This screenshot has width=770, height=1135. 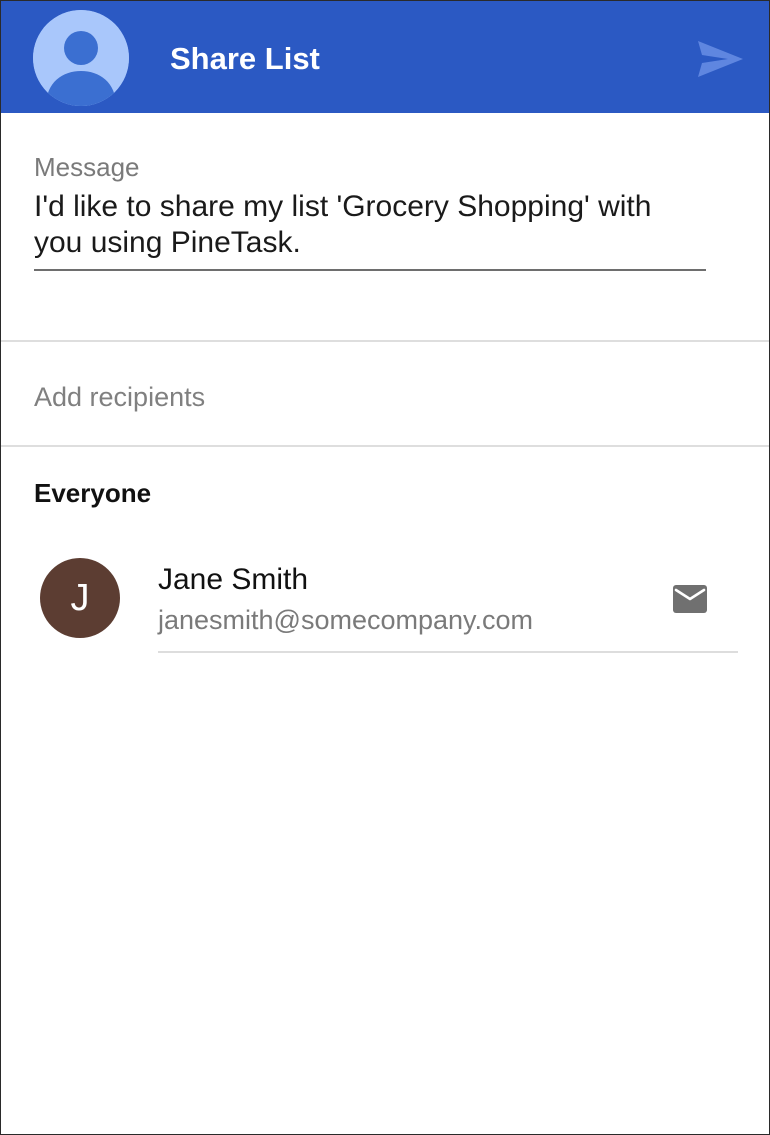 I want to click on add-recipients-input, so click(x=384, y=397).